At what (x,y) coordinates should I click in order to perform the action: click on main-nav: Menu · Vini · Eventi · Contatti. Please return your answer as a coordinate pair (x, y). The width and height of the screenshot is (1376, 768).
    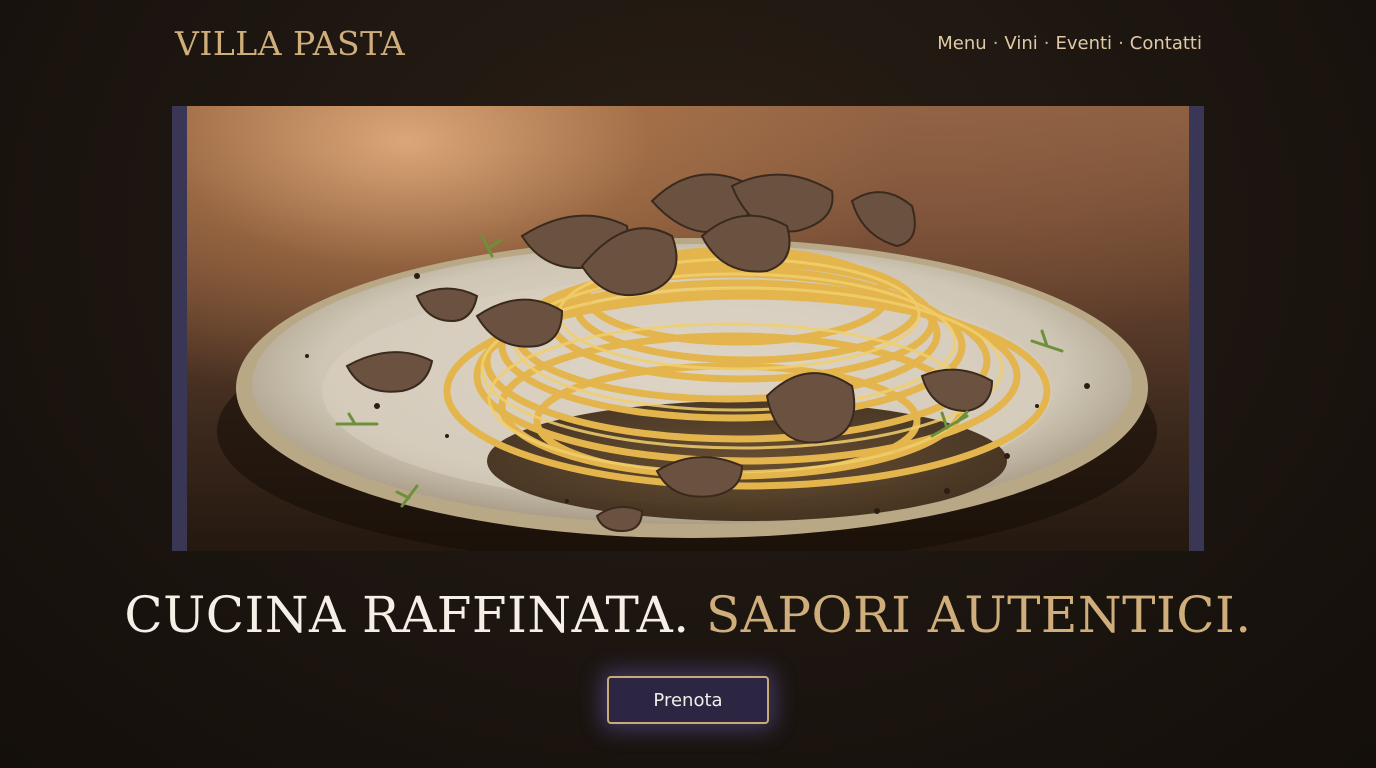
    Looking at the image, I should click on (1069, 43).